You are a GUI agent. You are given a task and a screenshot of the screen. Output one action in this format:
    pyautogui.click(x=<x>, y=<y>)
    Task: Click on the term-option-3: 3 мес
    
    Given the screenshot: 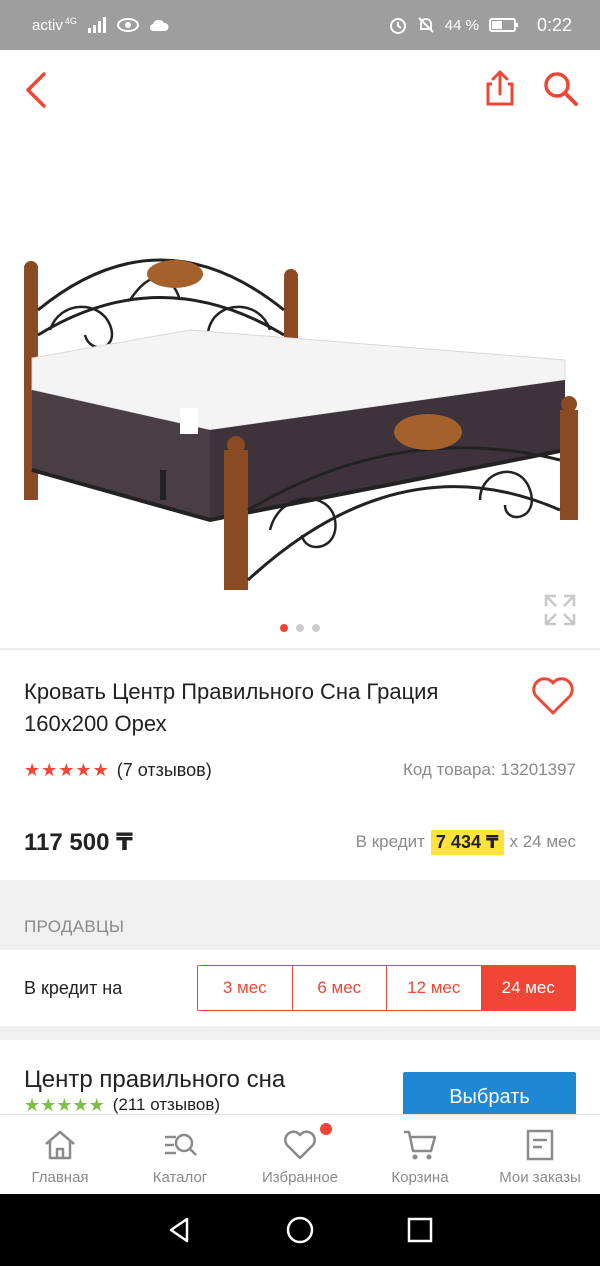 What is the action you would take?
    pyautogui.click(x=245, y=988)
    